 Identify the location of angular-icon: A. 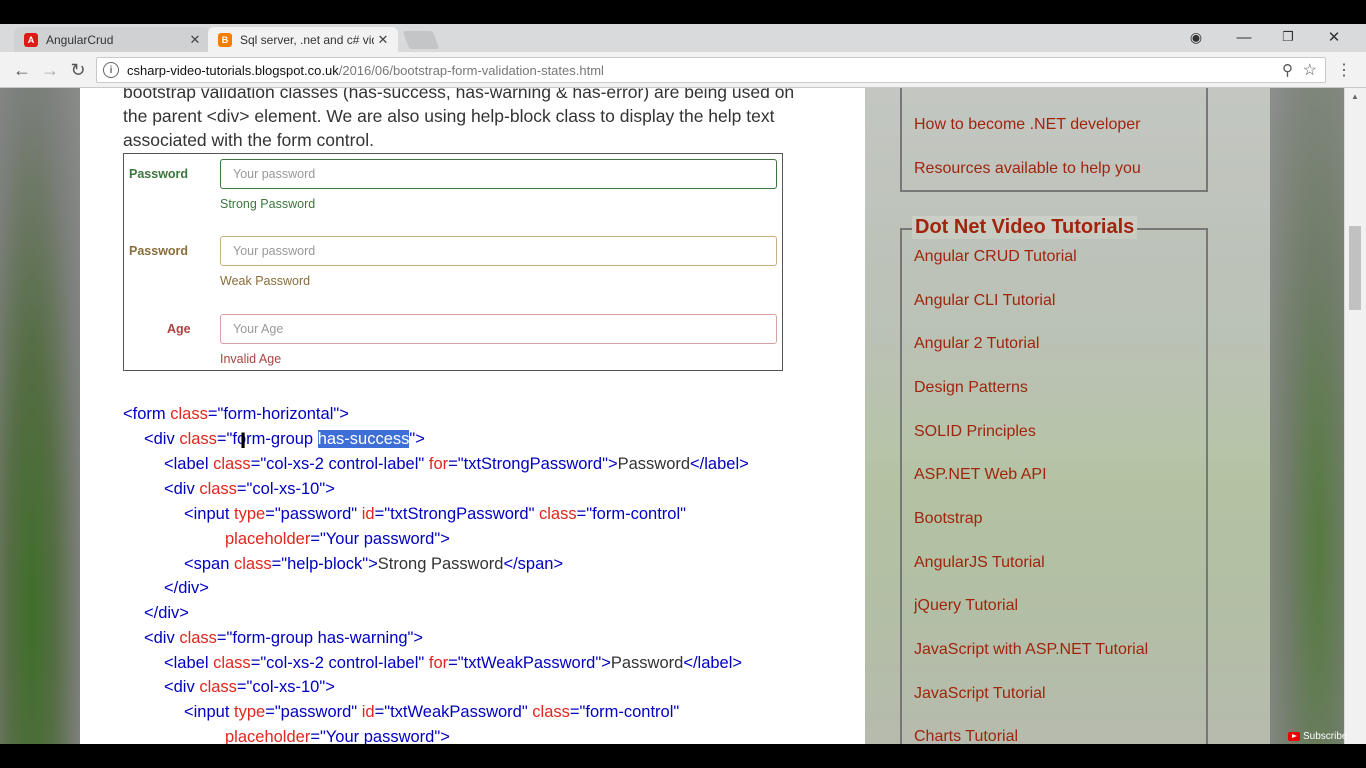
(31, 39).